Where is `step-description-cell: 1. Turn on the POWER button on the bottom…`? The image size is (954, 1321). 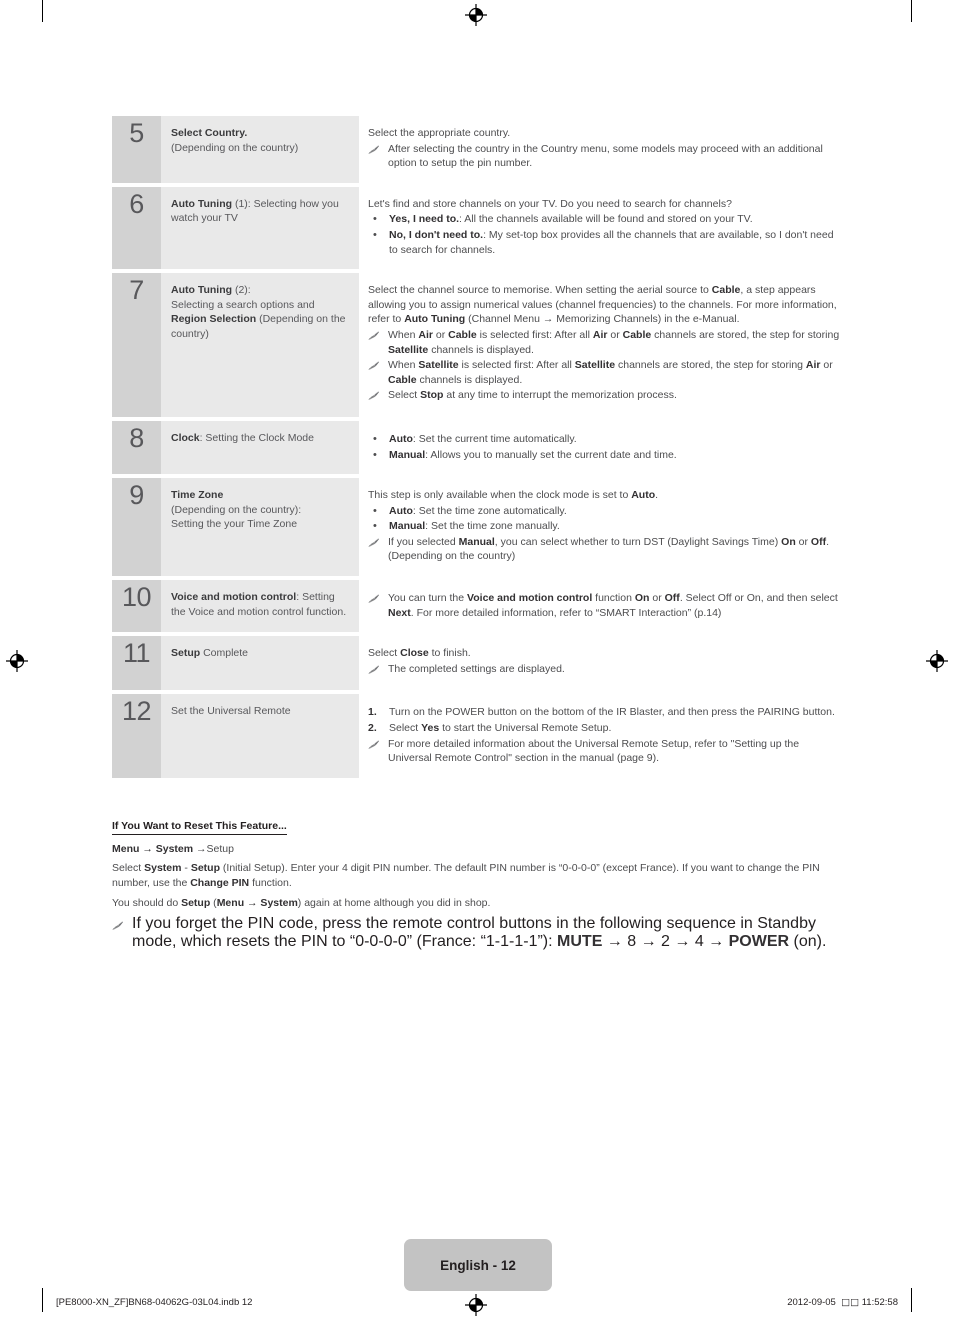 step-description-cell: 1. Turn on the POWER button on the bottom… is located at coordinates (600, 735).